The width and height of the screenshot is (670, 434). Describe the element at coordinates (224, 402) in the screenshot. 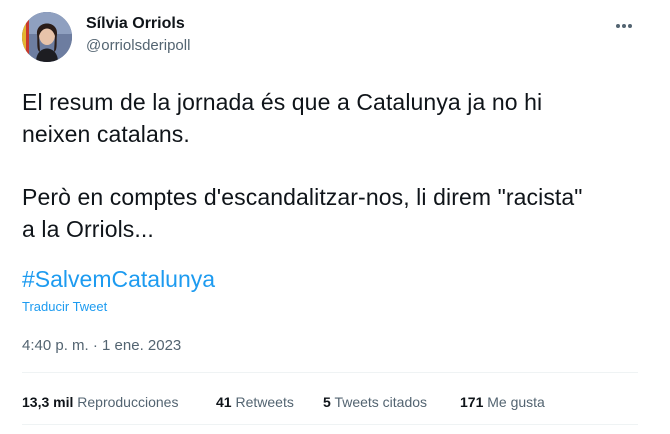

I see `retweets-count: 41` at that location.